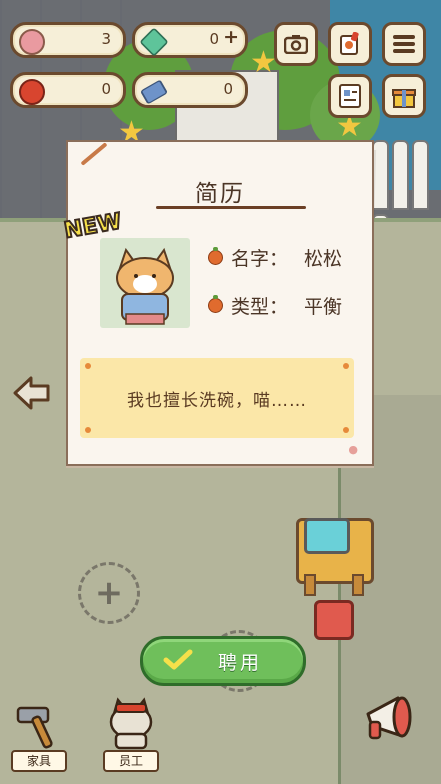  I want to click on plus-icon: +, so click(109, 593).